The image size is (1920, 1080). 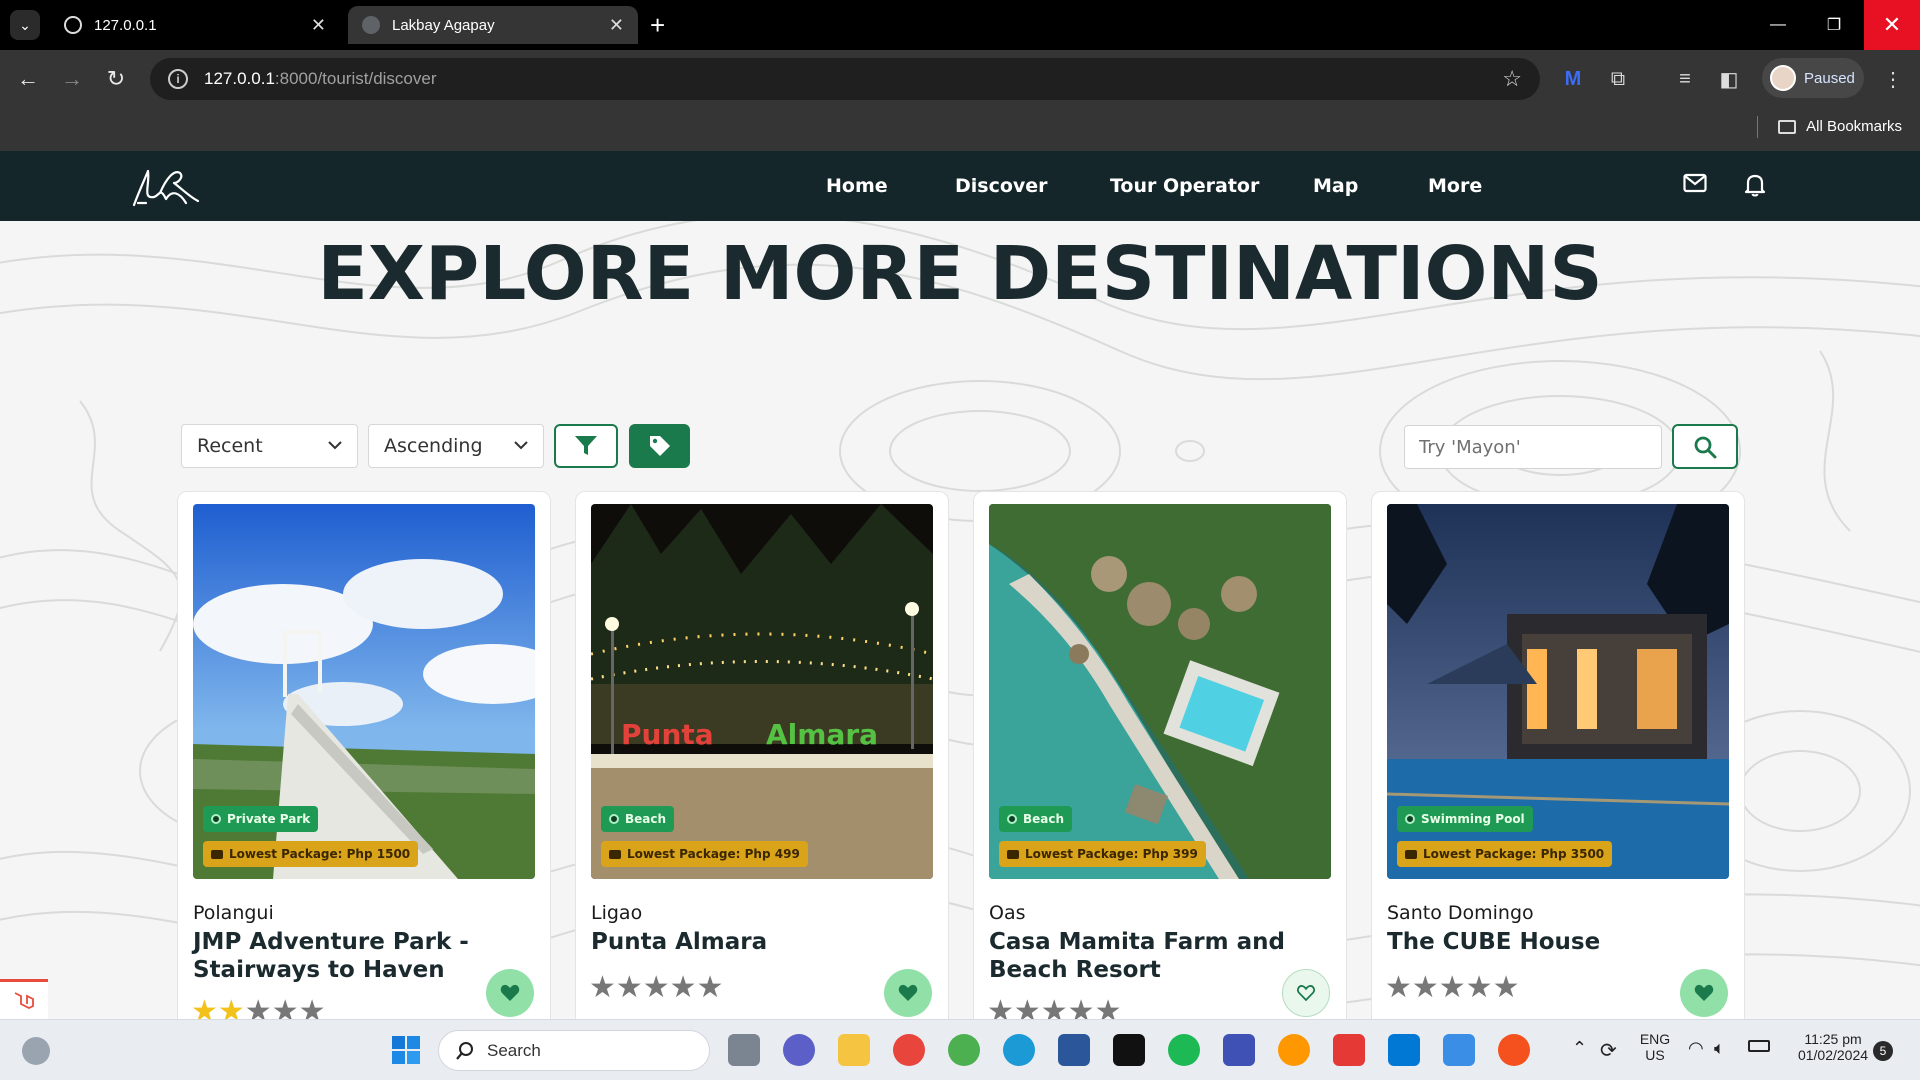 I want to click on tab-search-button: ⌄, so click(x=25, y=25).